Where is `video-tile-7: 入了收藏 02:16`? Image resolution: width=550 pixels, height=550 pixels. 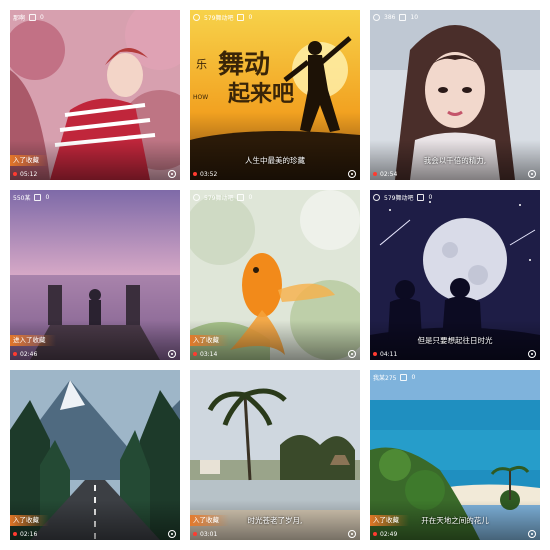
video-tile-7: 入了收藏 02:16 is located at coordinates (95, 455).